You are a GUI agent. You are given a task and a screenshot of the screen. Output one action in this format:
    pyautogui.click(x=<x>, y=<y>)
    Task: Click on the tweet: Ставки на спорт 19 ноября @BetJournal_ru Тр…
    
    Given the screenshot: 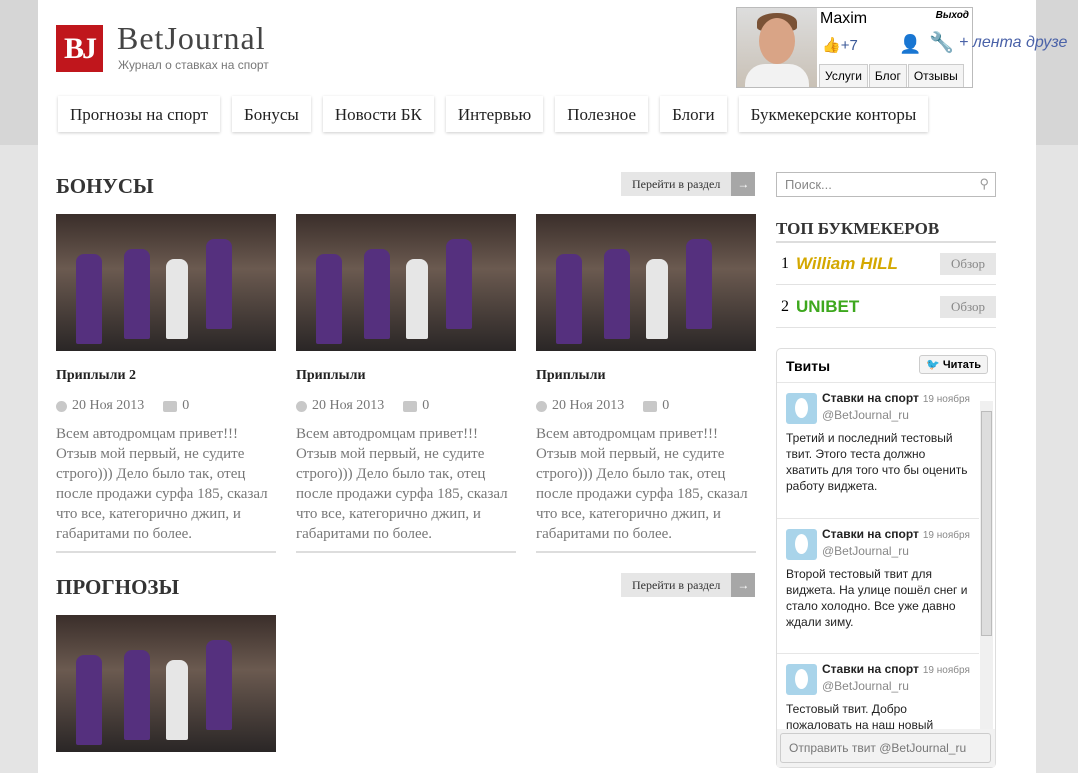 What is the action you would take?
    pyautogui.click(x=878, y=451)
    